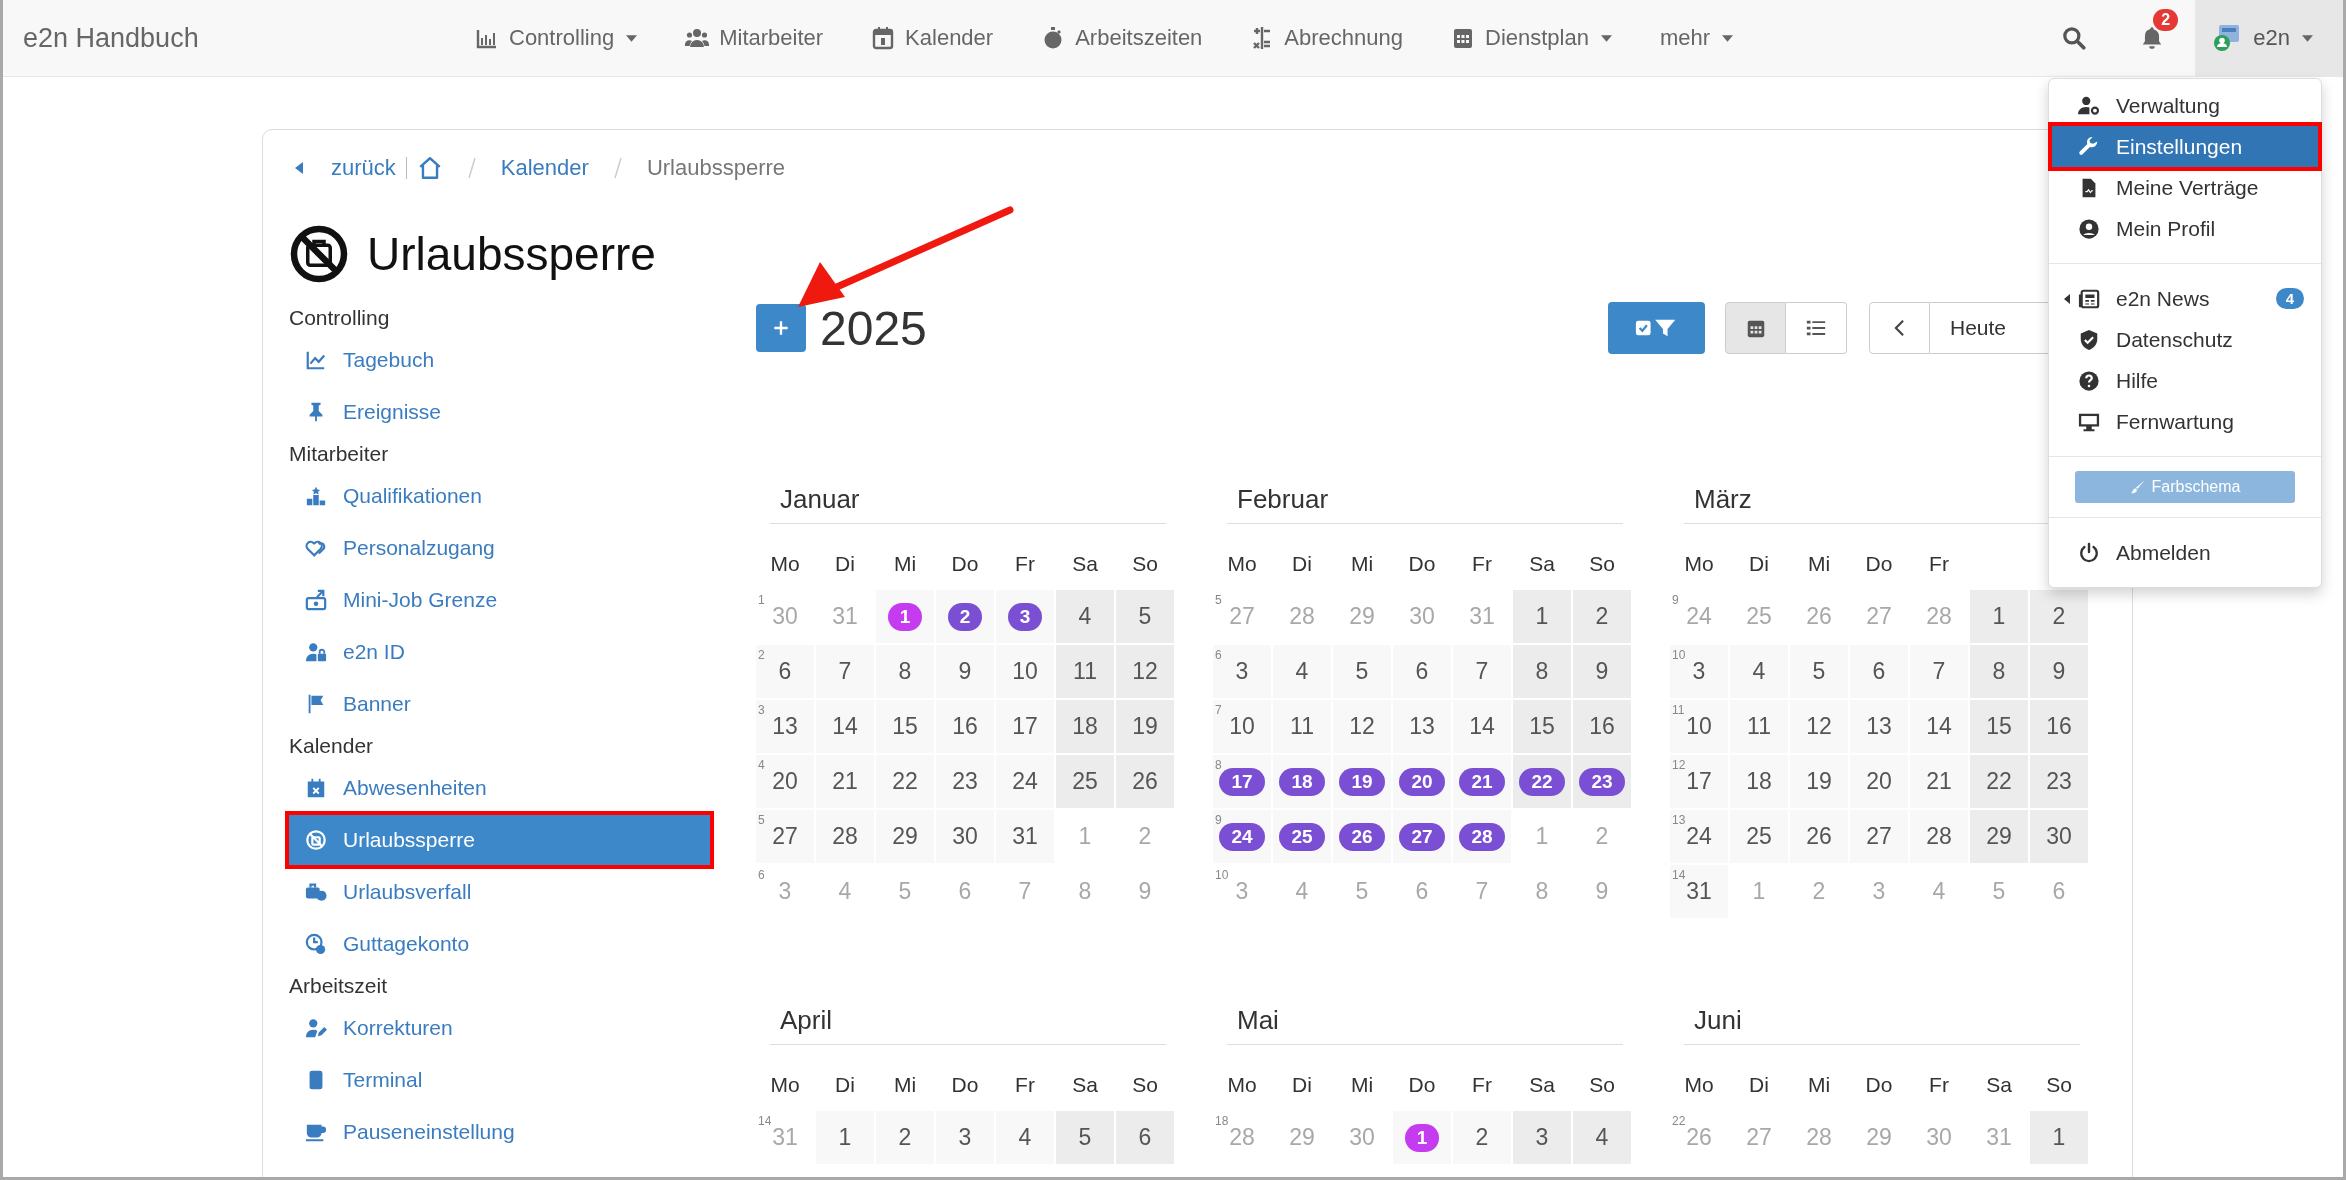  Describe the element at coordinates (1422, 781) in the screenshot. I see `day-cell: 20` at that location.